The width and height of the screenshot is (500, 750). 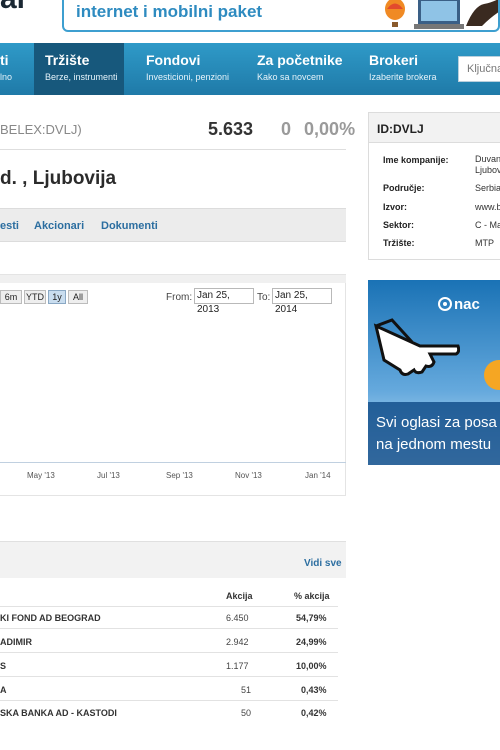 I want to click on side-ad-banner: nac Svi oglasi za posa na jednom mestu, so click(x=434, y=372).